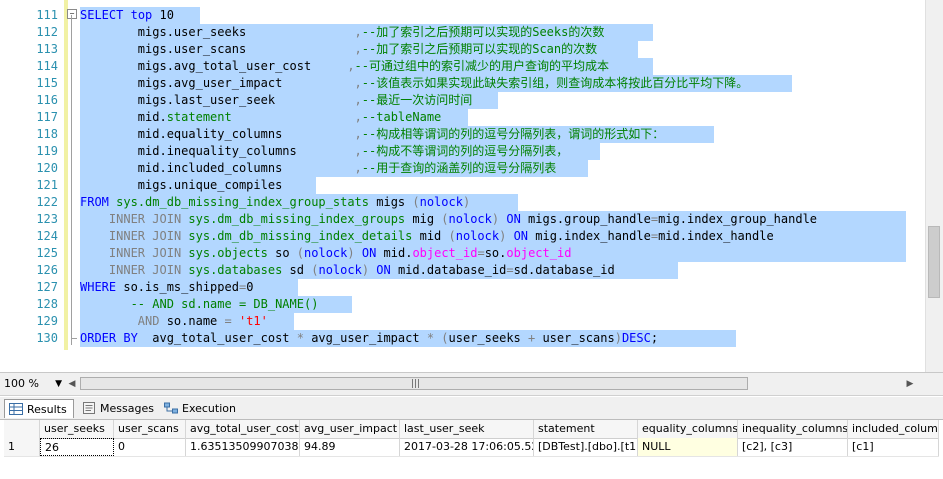 Image resolution: width=943 pixels, height=479 pixels. I want to click on code-line-116: migs.last_user_seek ,--最近一次访问时间, so click(276, 100).